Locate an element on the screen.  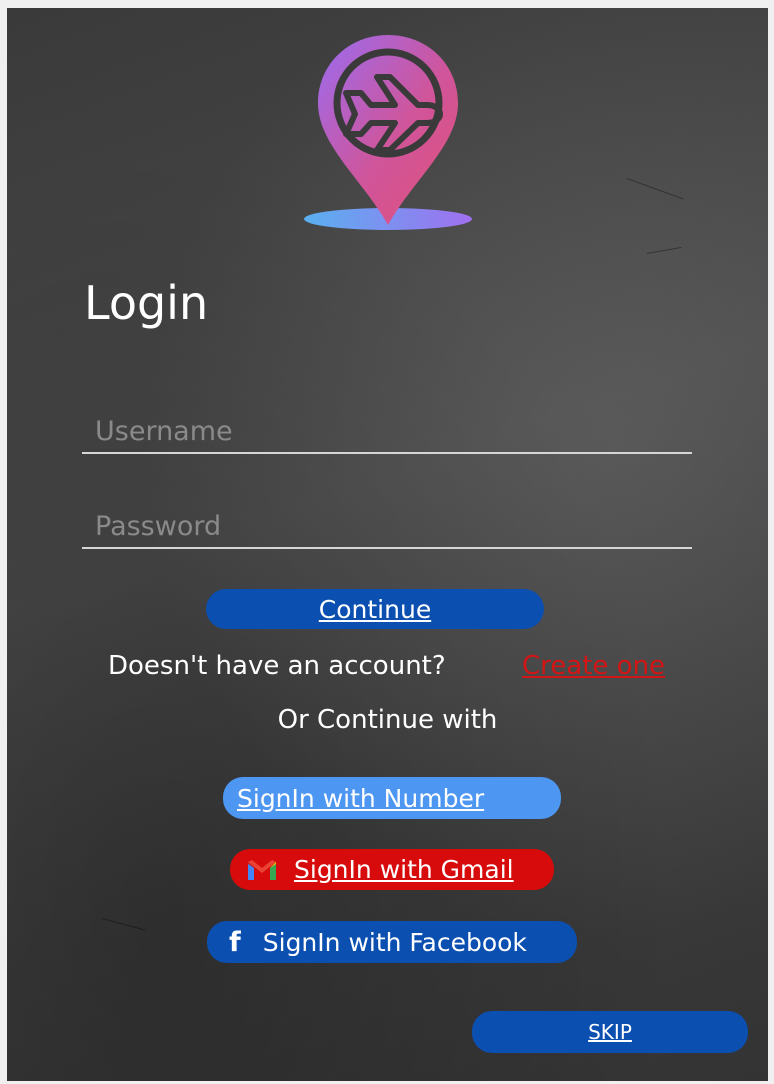
signin-facebook-label: SignIn with Facebook is located at coordinates (394, 942).